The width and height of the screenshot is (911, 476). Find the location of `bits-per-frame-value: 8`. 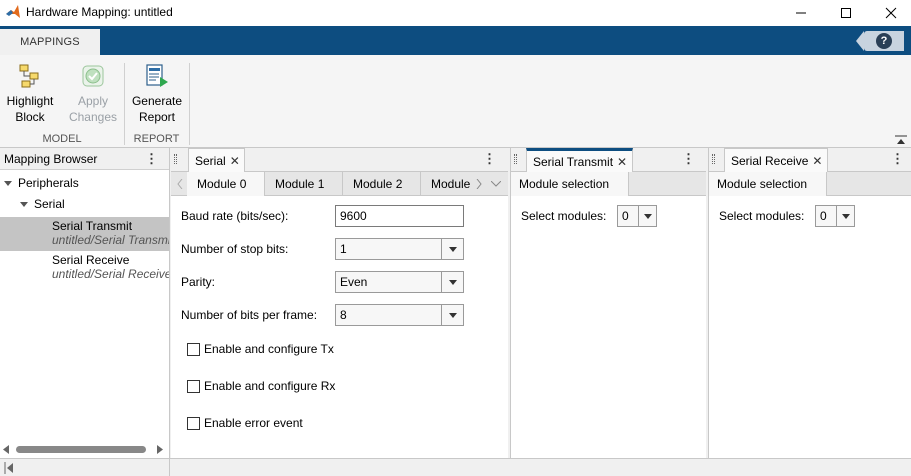

bits-per-frame-value: 8 is located at coordinates (343, 315).